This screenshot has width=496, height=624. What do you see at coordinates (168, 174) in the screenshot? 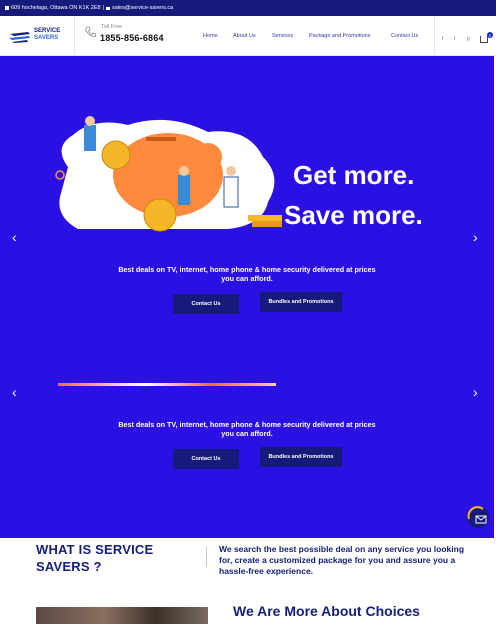
I see `piggy-bank-illustration` at bounding box center [168, 174].